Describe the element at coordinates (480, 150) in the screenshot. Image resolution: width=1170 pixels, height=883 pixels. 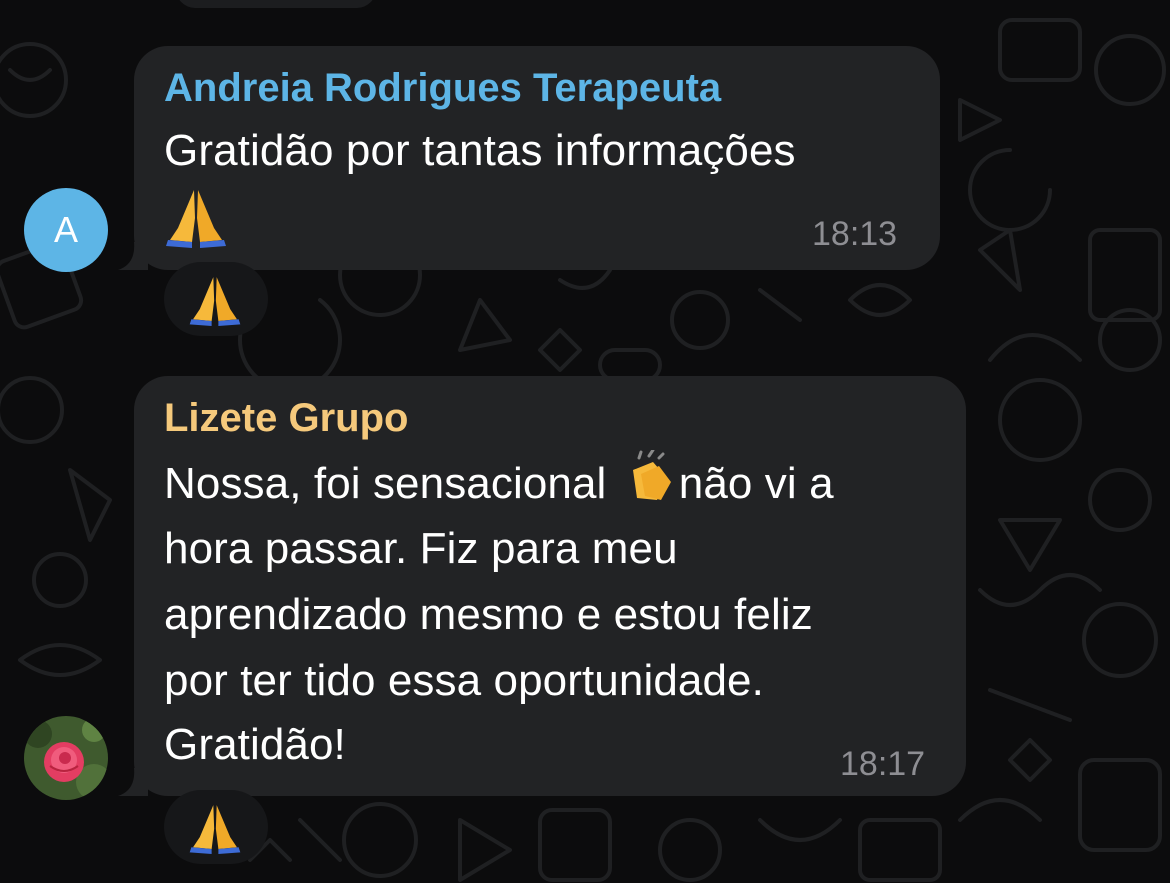
I see `message-text: Gratidão por tantas informações` at that location.